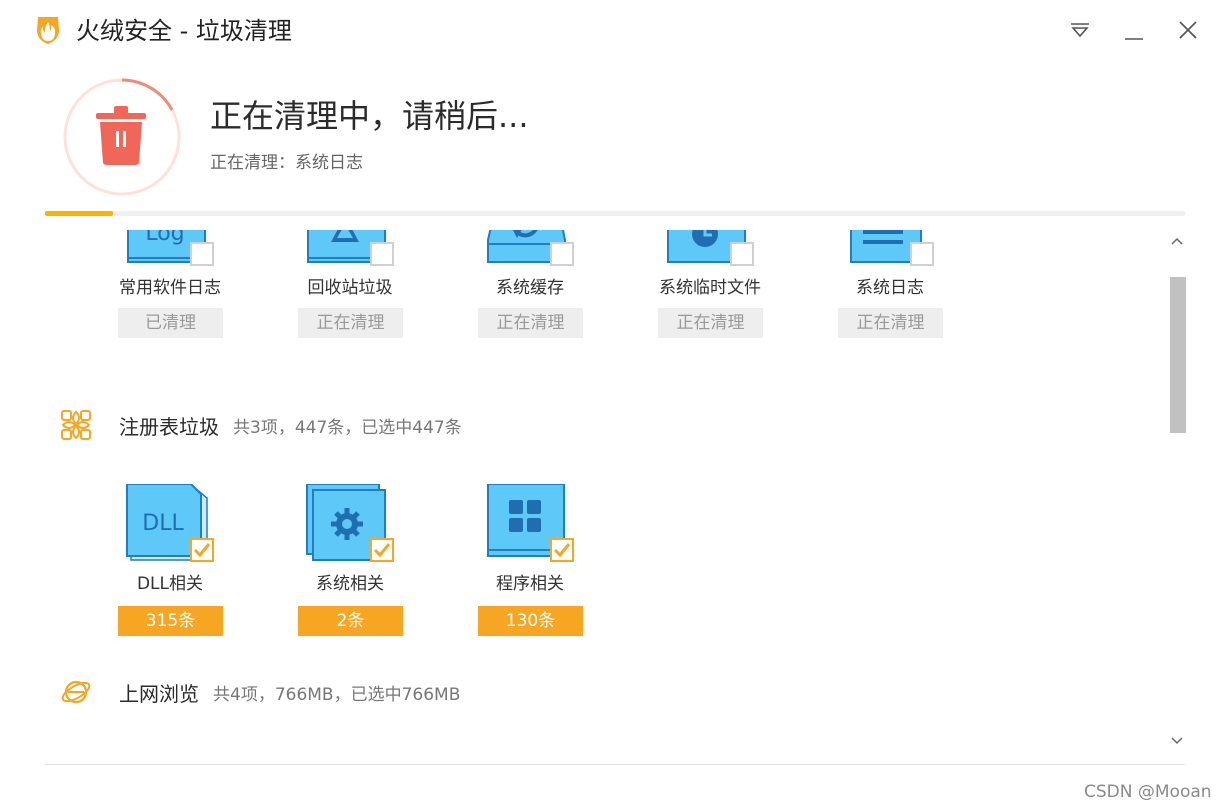  Describe the element at coordinates (169, 426) in the screenshot. I see `category-title: 注册表垃圾` at that location.